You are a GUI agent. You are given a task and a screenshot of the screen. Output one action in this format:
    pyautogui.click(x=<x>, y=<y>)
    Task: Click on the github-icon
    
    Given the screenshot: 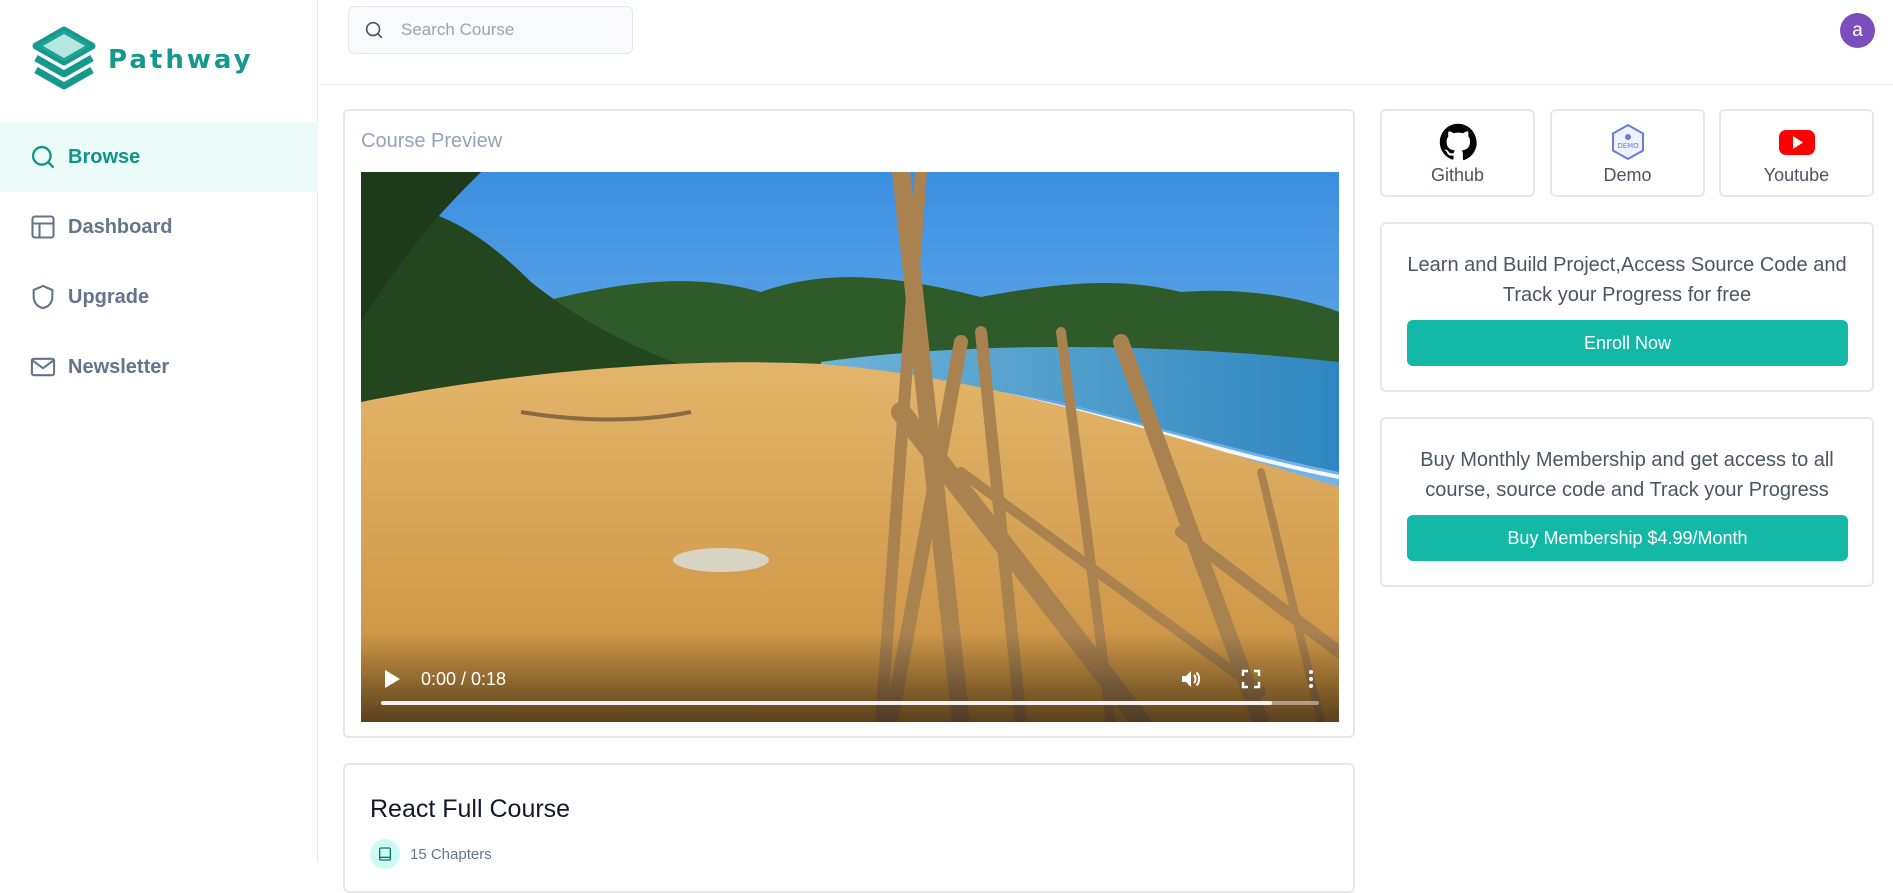 What is the action you would take?
    pyautogui.click(x=1458, y=142)
    